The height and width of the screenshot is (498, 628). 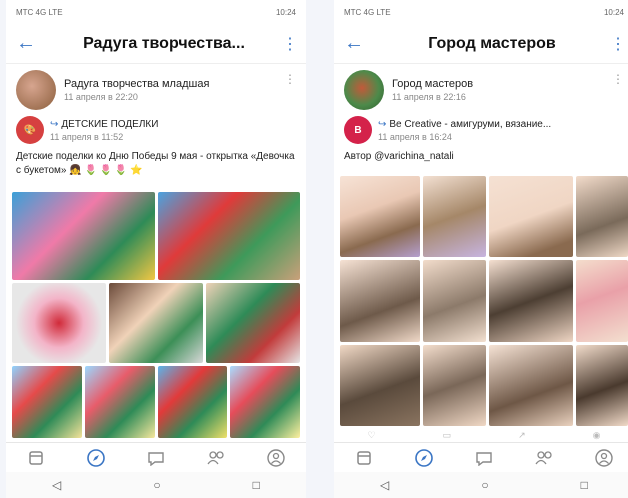 What do you see at coordinates (156, 131) in the screenshot?
I see `repost-header: 🎨 ↪ ДЕТСКИЕ ПОДЕЛКИ 11 апреля в 11:52` at bounding box center [156, 131].